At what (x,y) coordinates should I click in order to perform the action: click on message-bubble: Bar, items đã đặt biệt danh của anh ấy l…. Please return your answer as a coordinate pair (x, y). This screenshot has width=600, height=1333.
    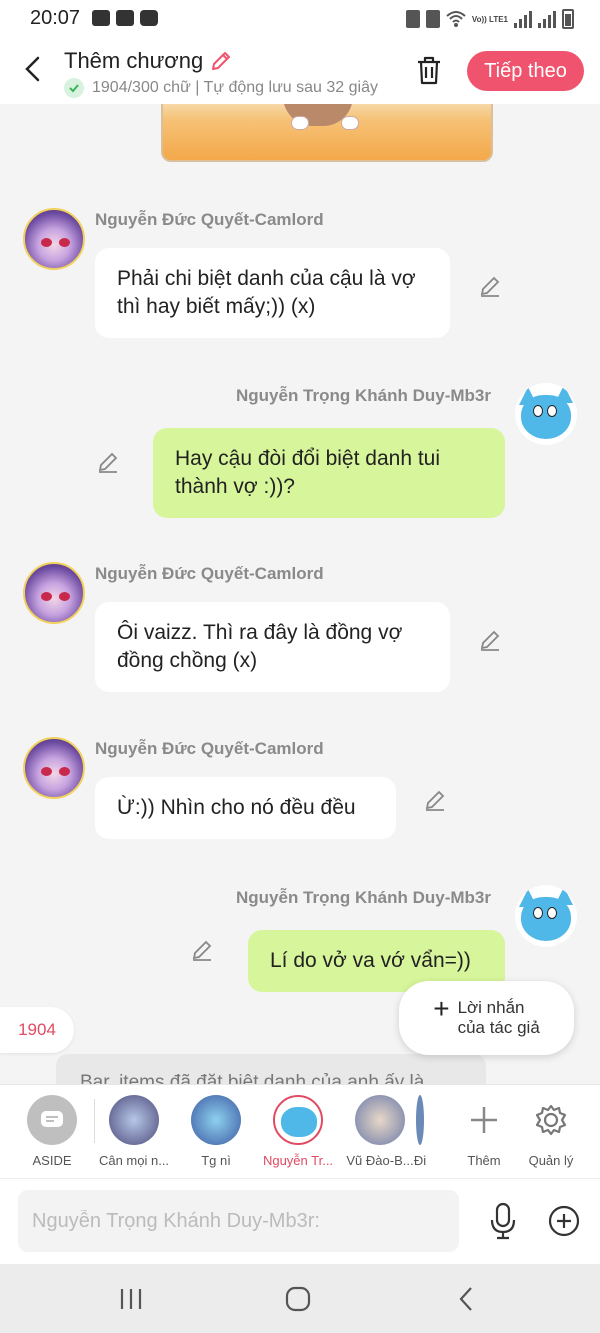
    Looking at the image, I should click on (271, 1069).